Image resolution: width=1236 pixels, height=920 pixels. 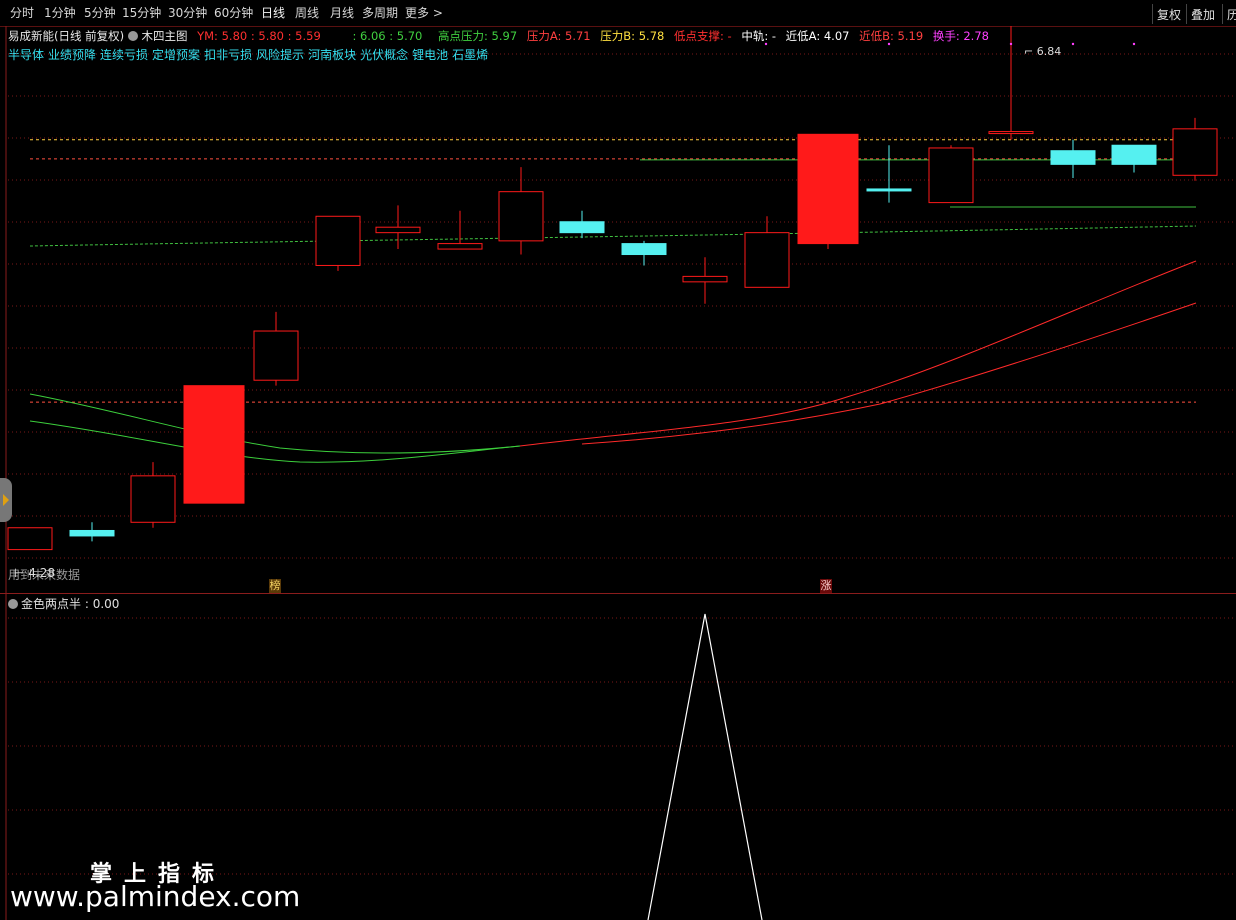 I want to click on event-marker-list: 榜, so click(x=275, y=586).